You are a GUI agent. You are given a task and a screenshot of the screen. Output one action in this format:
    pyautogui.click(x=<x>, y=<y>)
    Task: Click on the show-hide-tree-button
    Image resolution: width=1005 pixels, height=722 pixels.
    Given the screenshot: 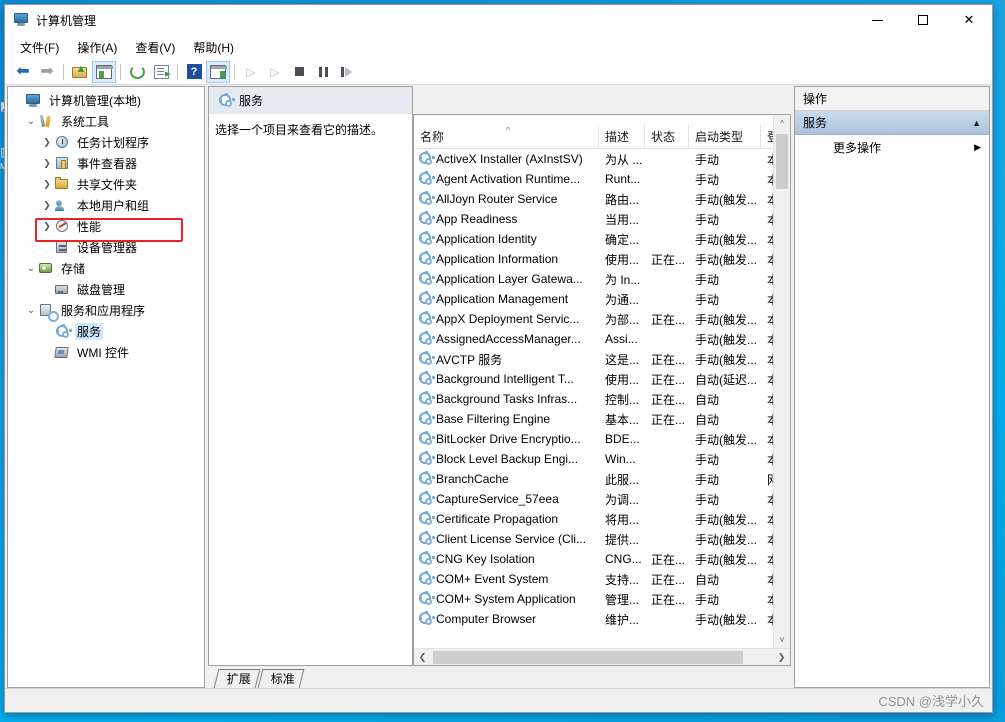 What is the action you would take?
    pyautogui.click(x=104, y=71)
    